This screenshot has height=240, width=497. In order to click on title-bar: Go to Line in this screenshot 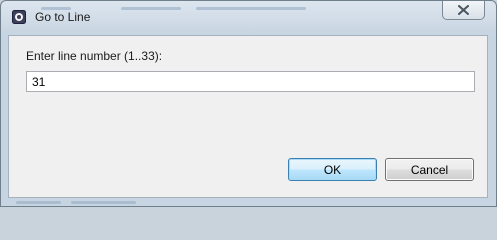, I will do `click(248, 18)`.